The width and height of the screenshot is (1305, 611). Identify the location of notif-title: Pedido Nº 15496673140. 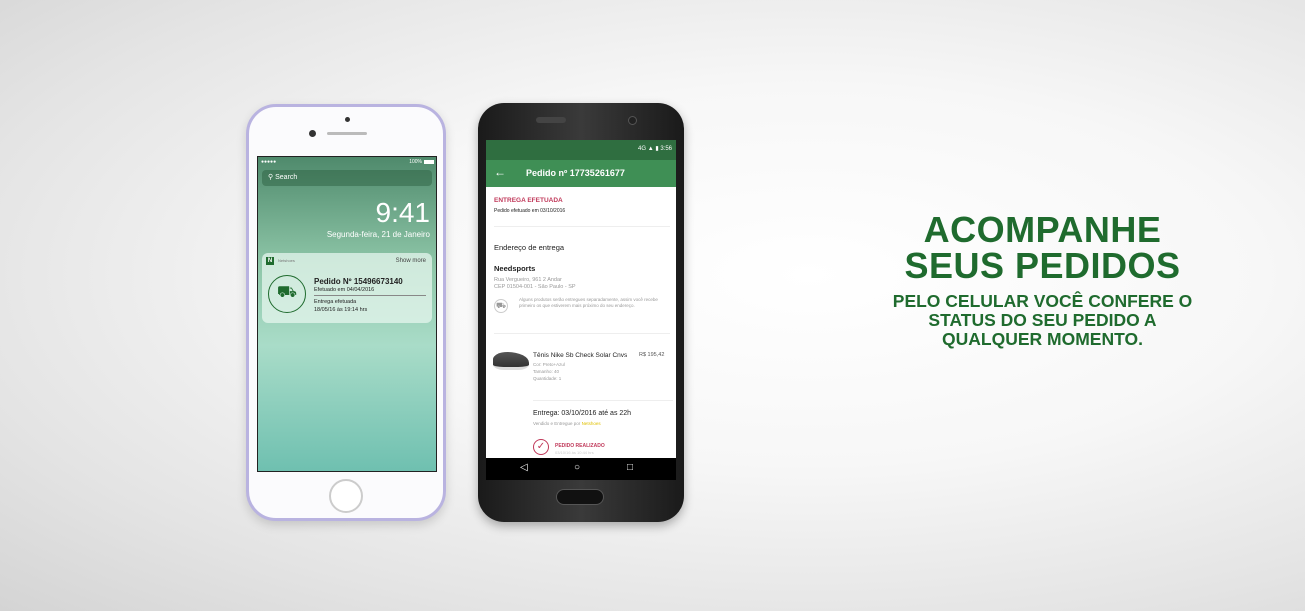
(358, 281).